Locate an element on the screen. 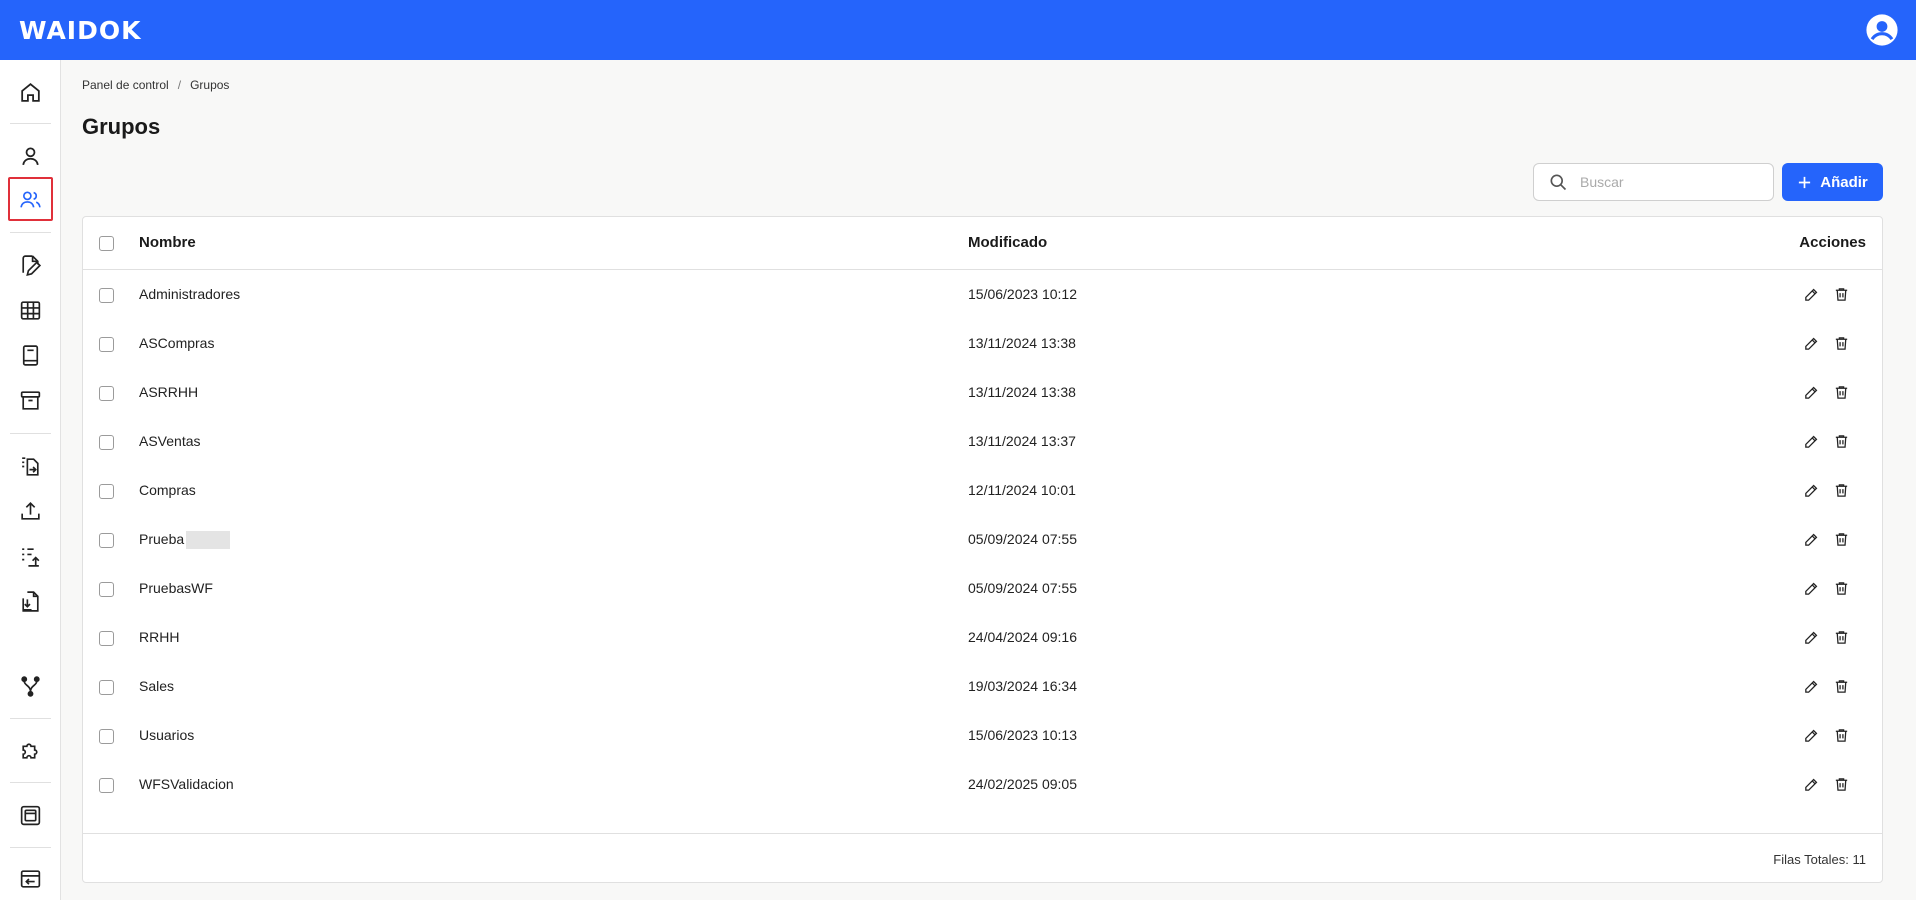 This screenshot has width=1916, height=900. import-icon is located at coordinates (30, 878).